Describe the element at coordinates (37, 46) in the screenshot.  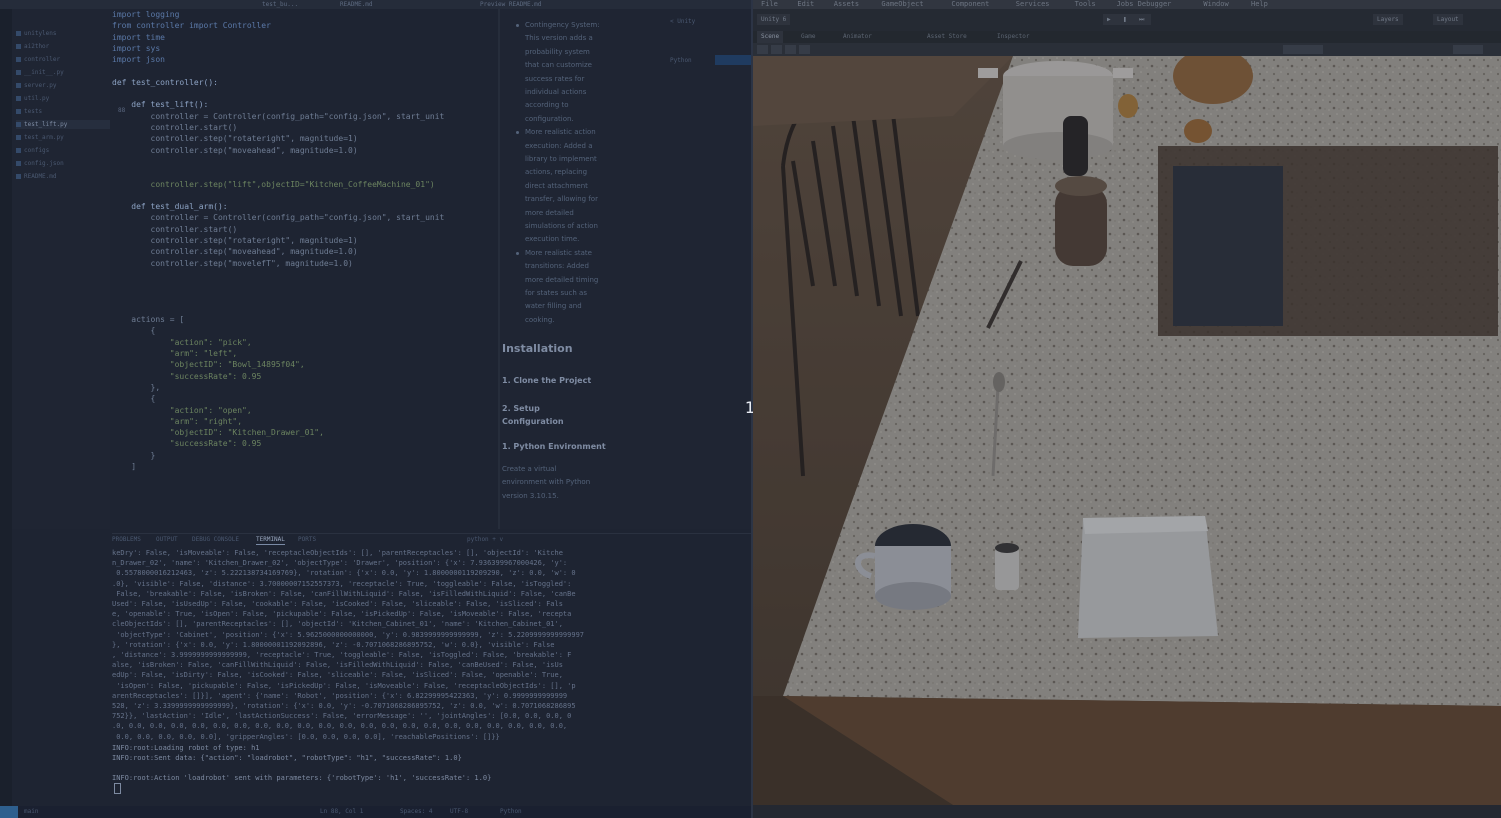
I see `sidebar-item-label: ai2thor` at that location.